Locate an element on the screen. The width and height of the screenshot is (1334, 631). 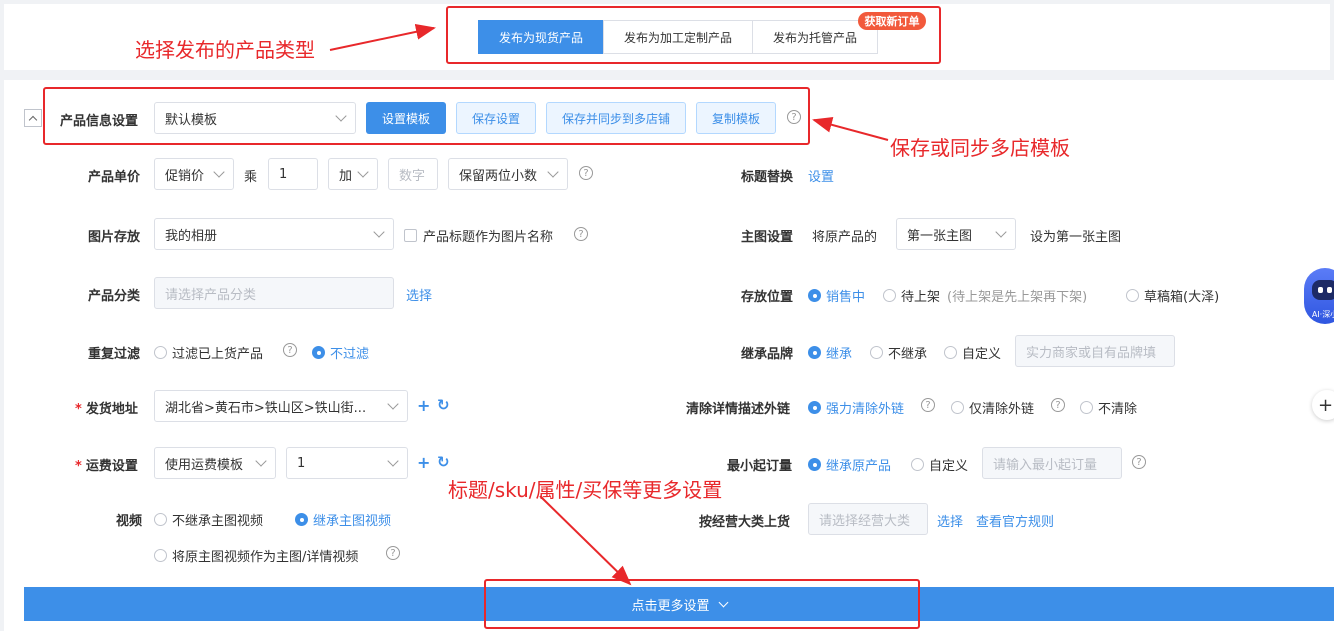
new-order-badge: 获取新订单 is located at coordinates (892, 21).